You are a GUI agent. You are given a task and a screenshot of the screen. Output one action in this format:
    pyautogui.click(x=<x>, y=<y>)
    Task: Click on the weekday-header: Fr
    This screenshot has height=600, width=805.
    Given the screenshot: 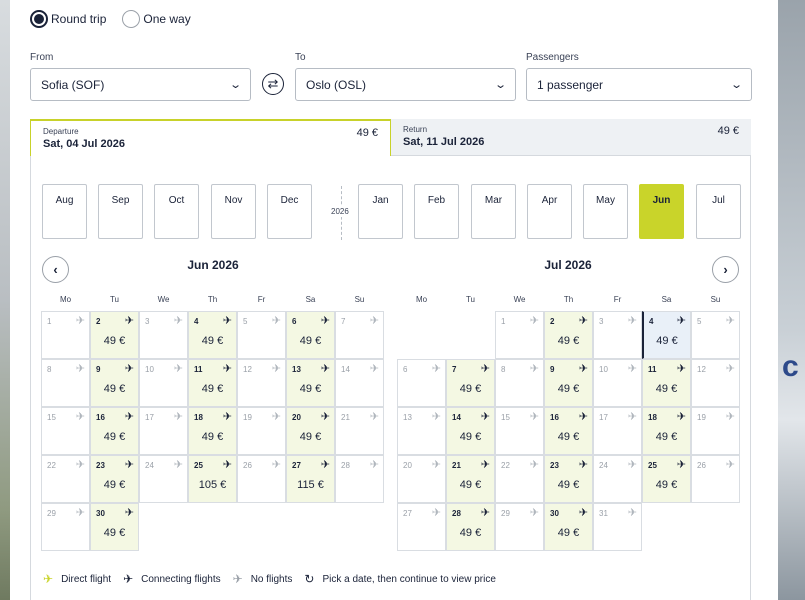 What is the action you would take?
    pyautogui.click(x=261, y=299)
    